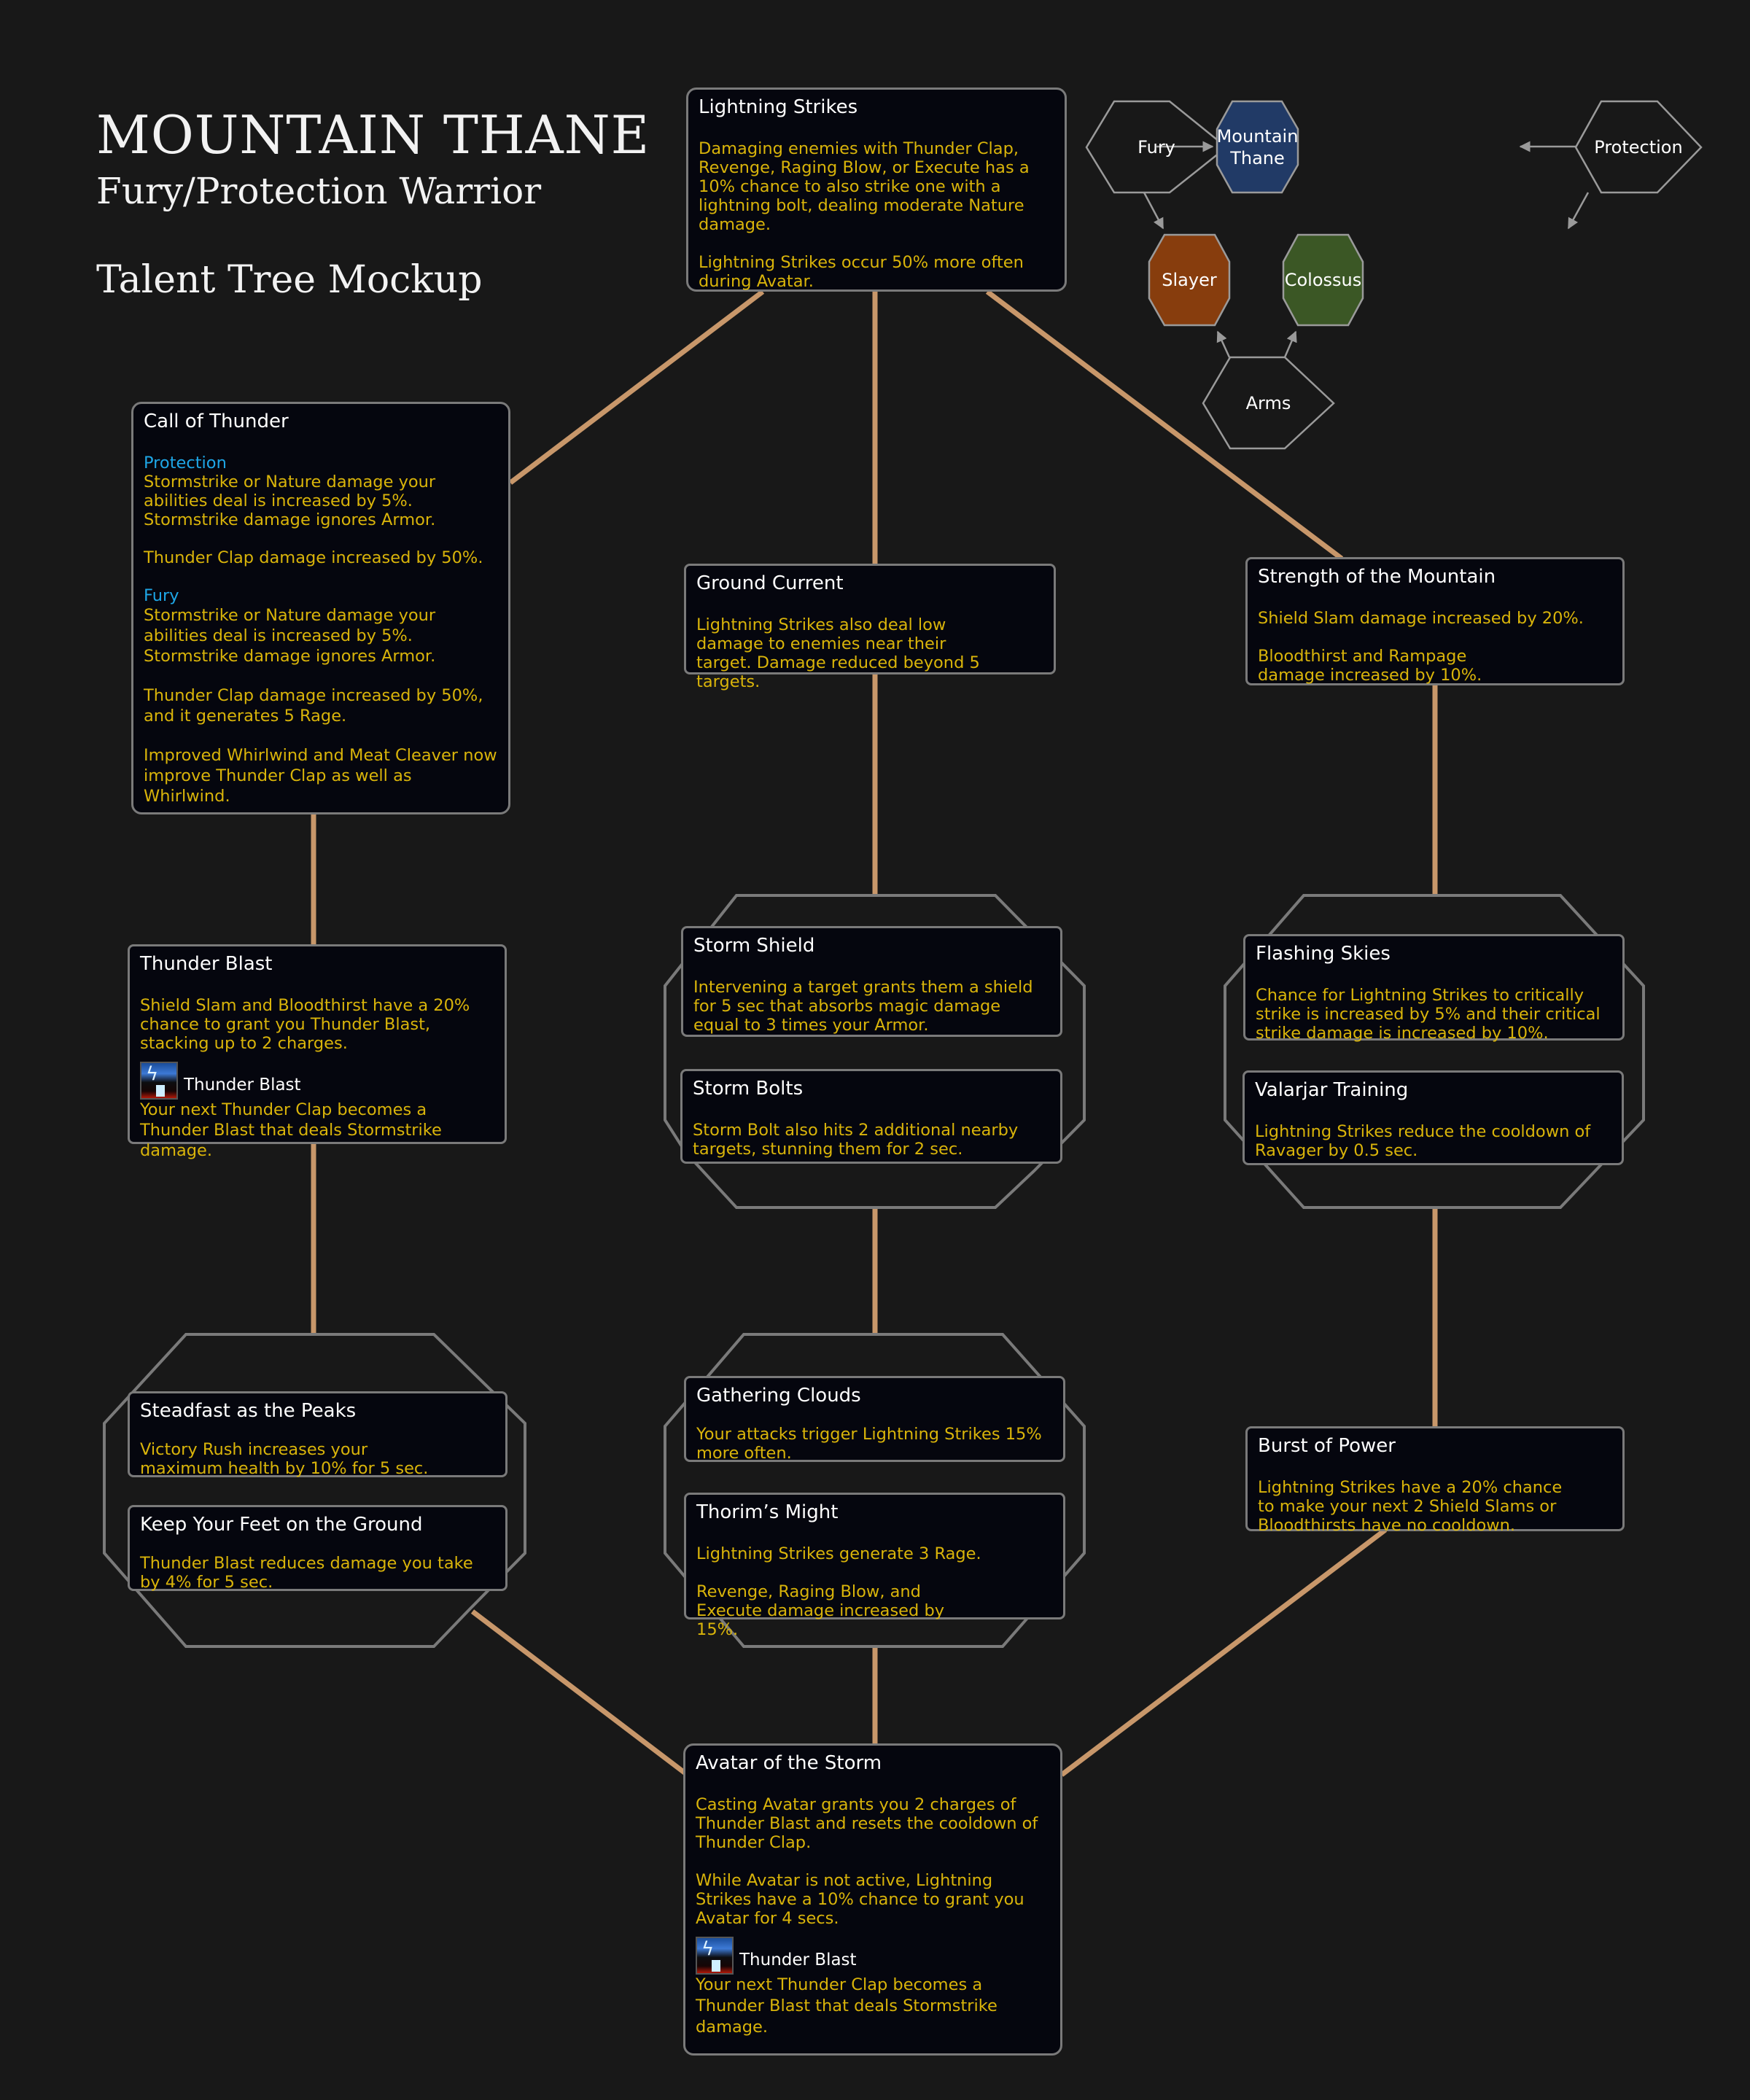 The height and width of the screenshot is (2100, 1750). Describe the element at coordinates (1223, 1652) in the screenshot. I see `connector-burst-to-avatar` at that location.